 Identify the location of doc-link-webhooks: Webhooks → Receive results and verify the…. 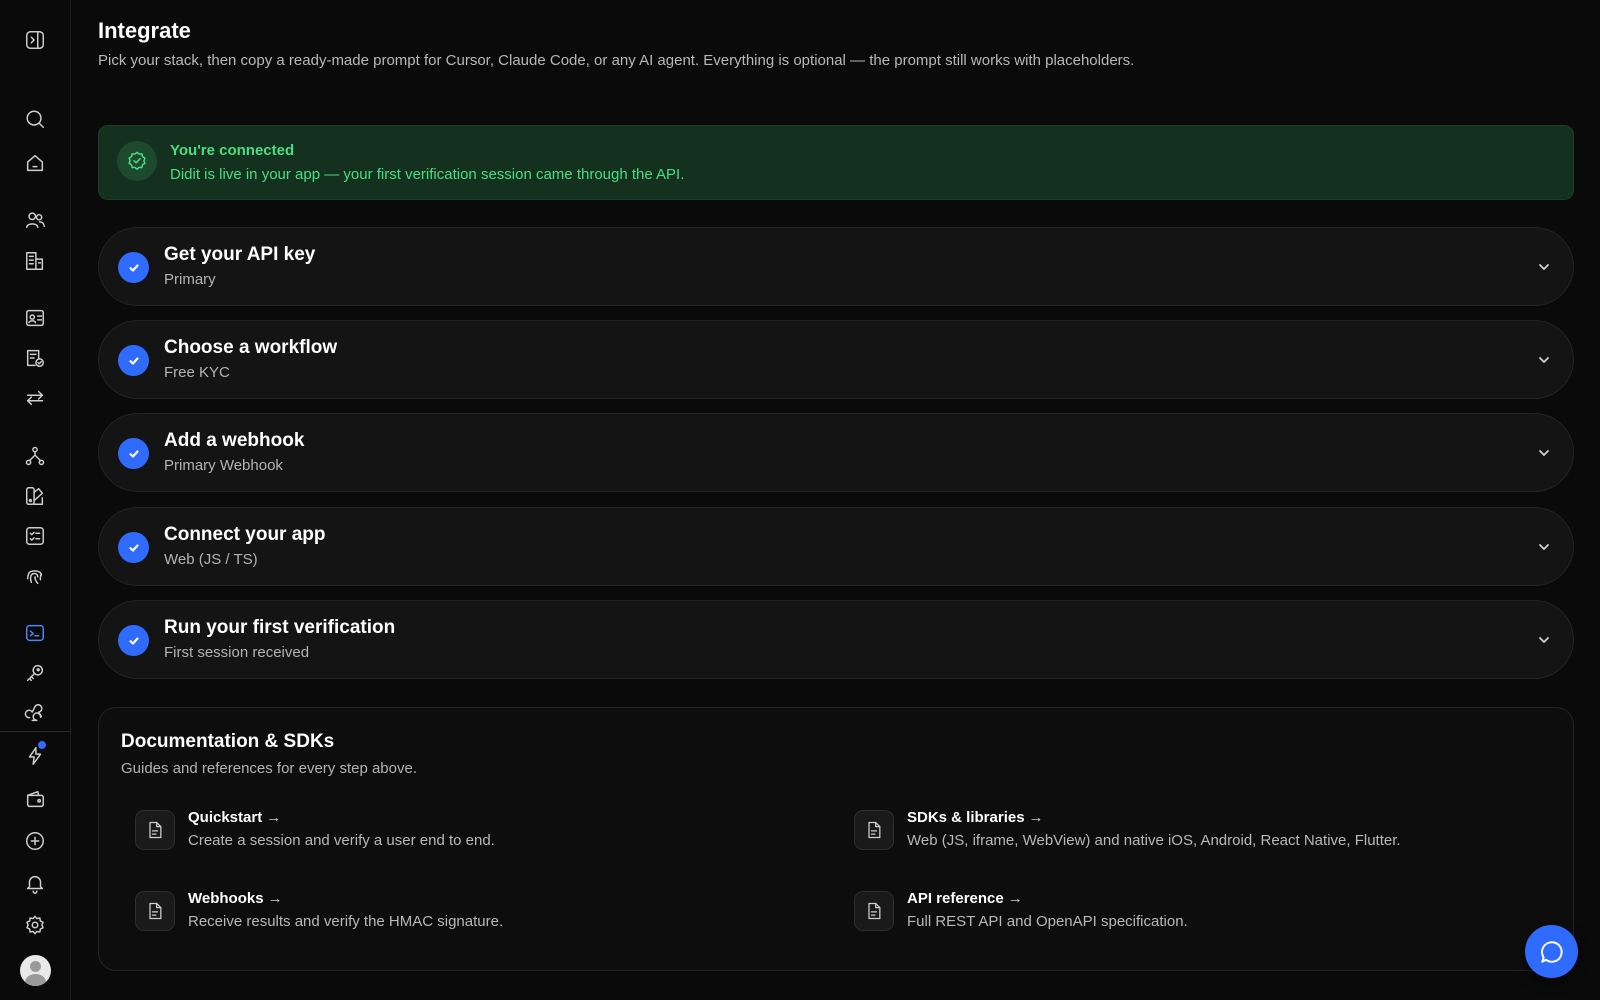
(475, 913).